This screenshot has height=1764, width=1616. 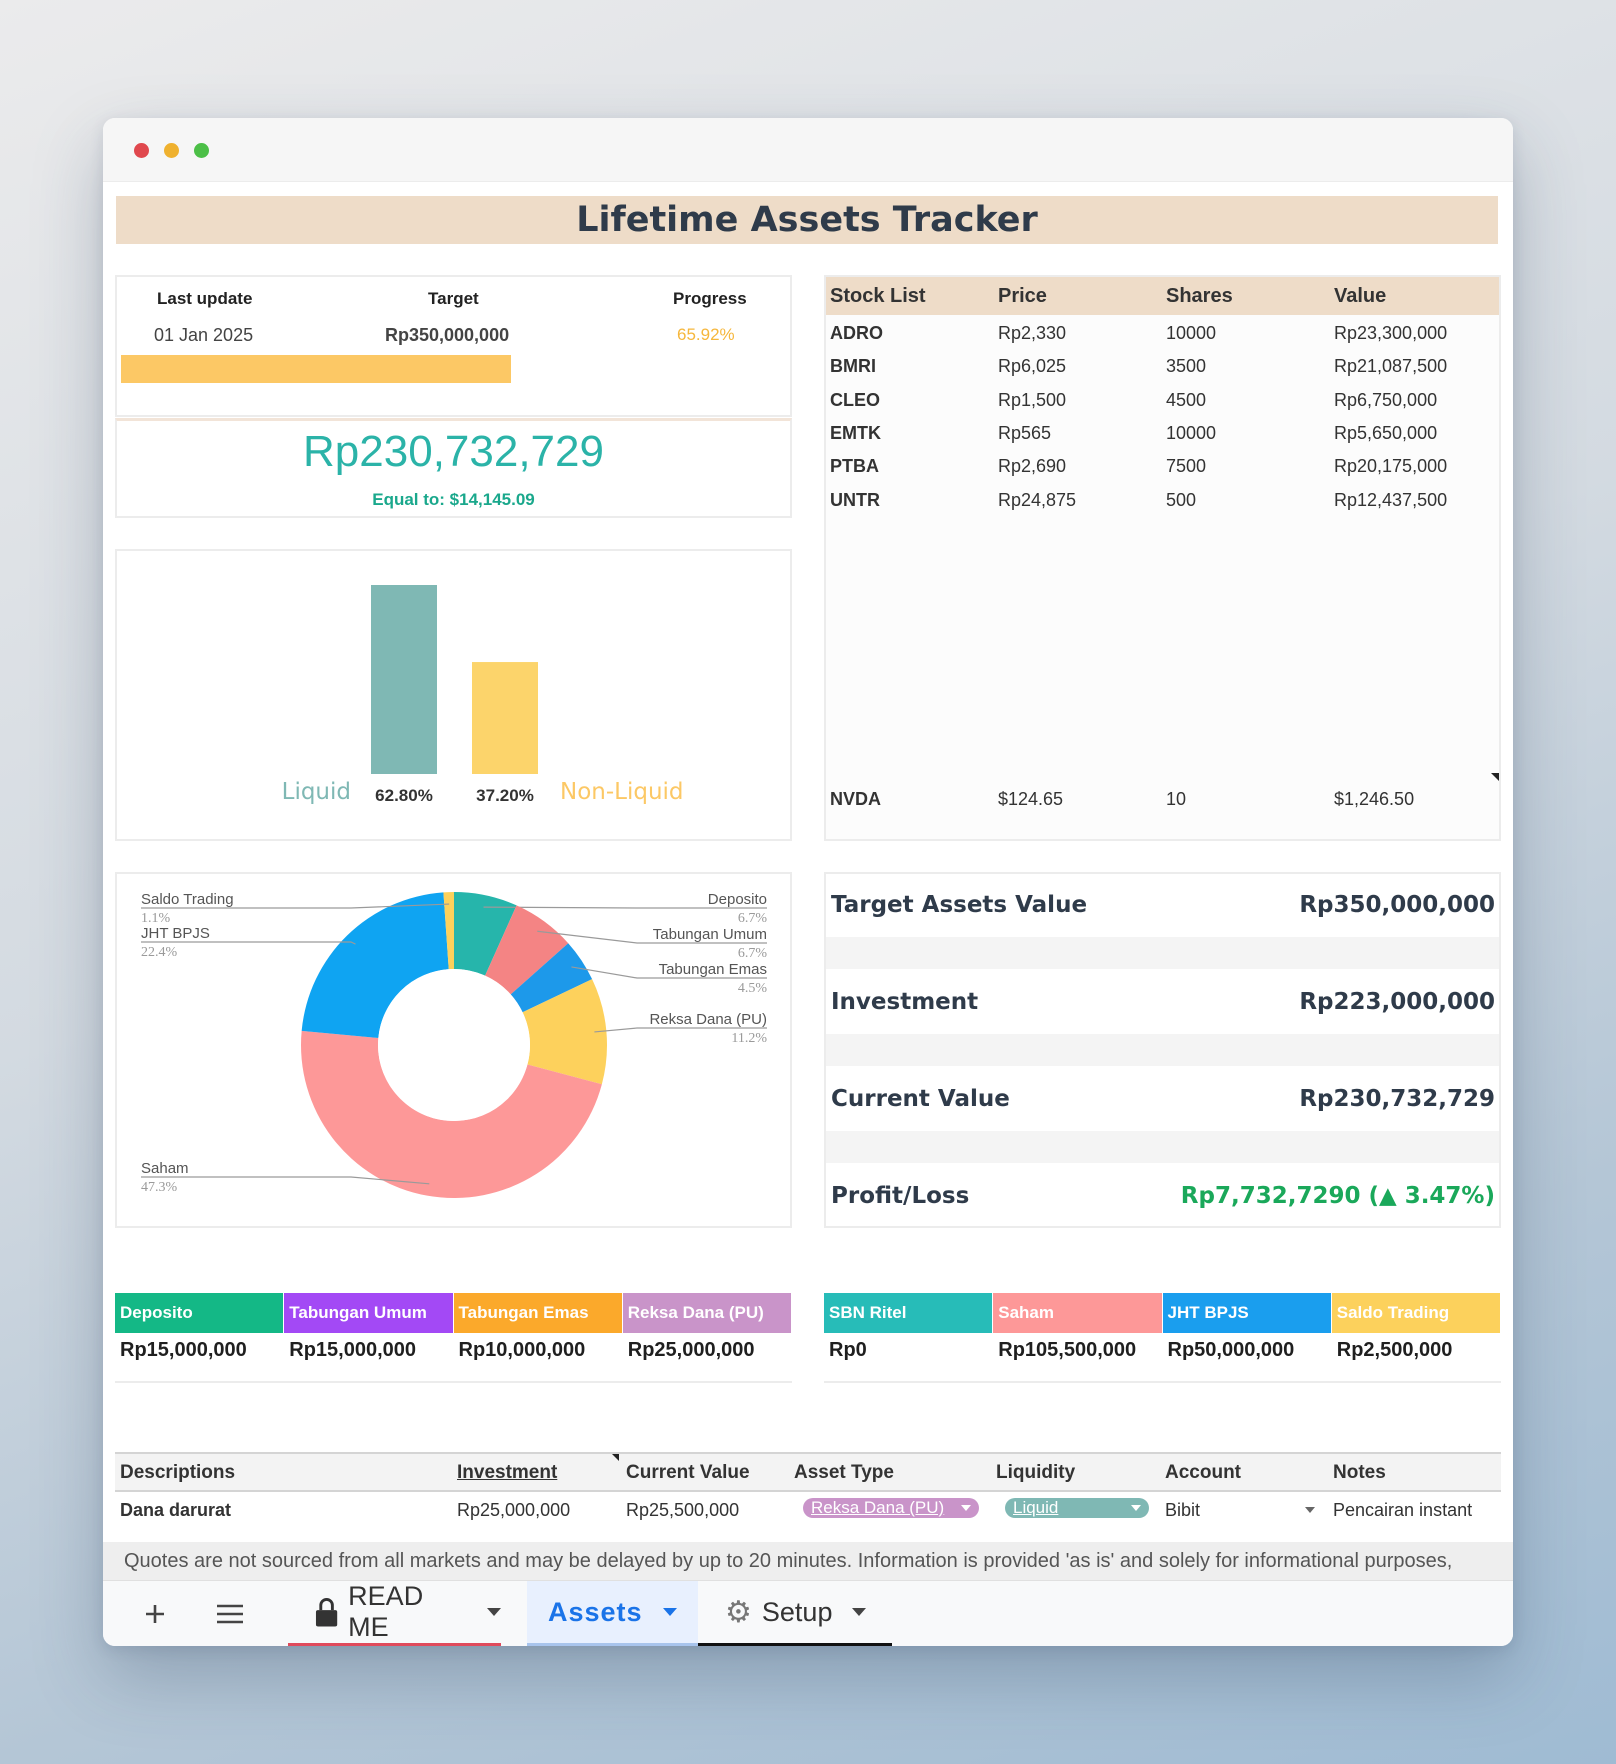 What do you see at coordinates (1186, 366) in the screenshot?
I see `stock-cell: 3500` at bounding box center [1186, 366].